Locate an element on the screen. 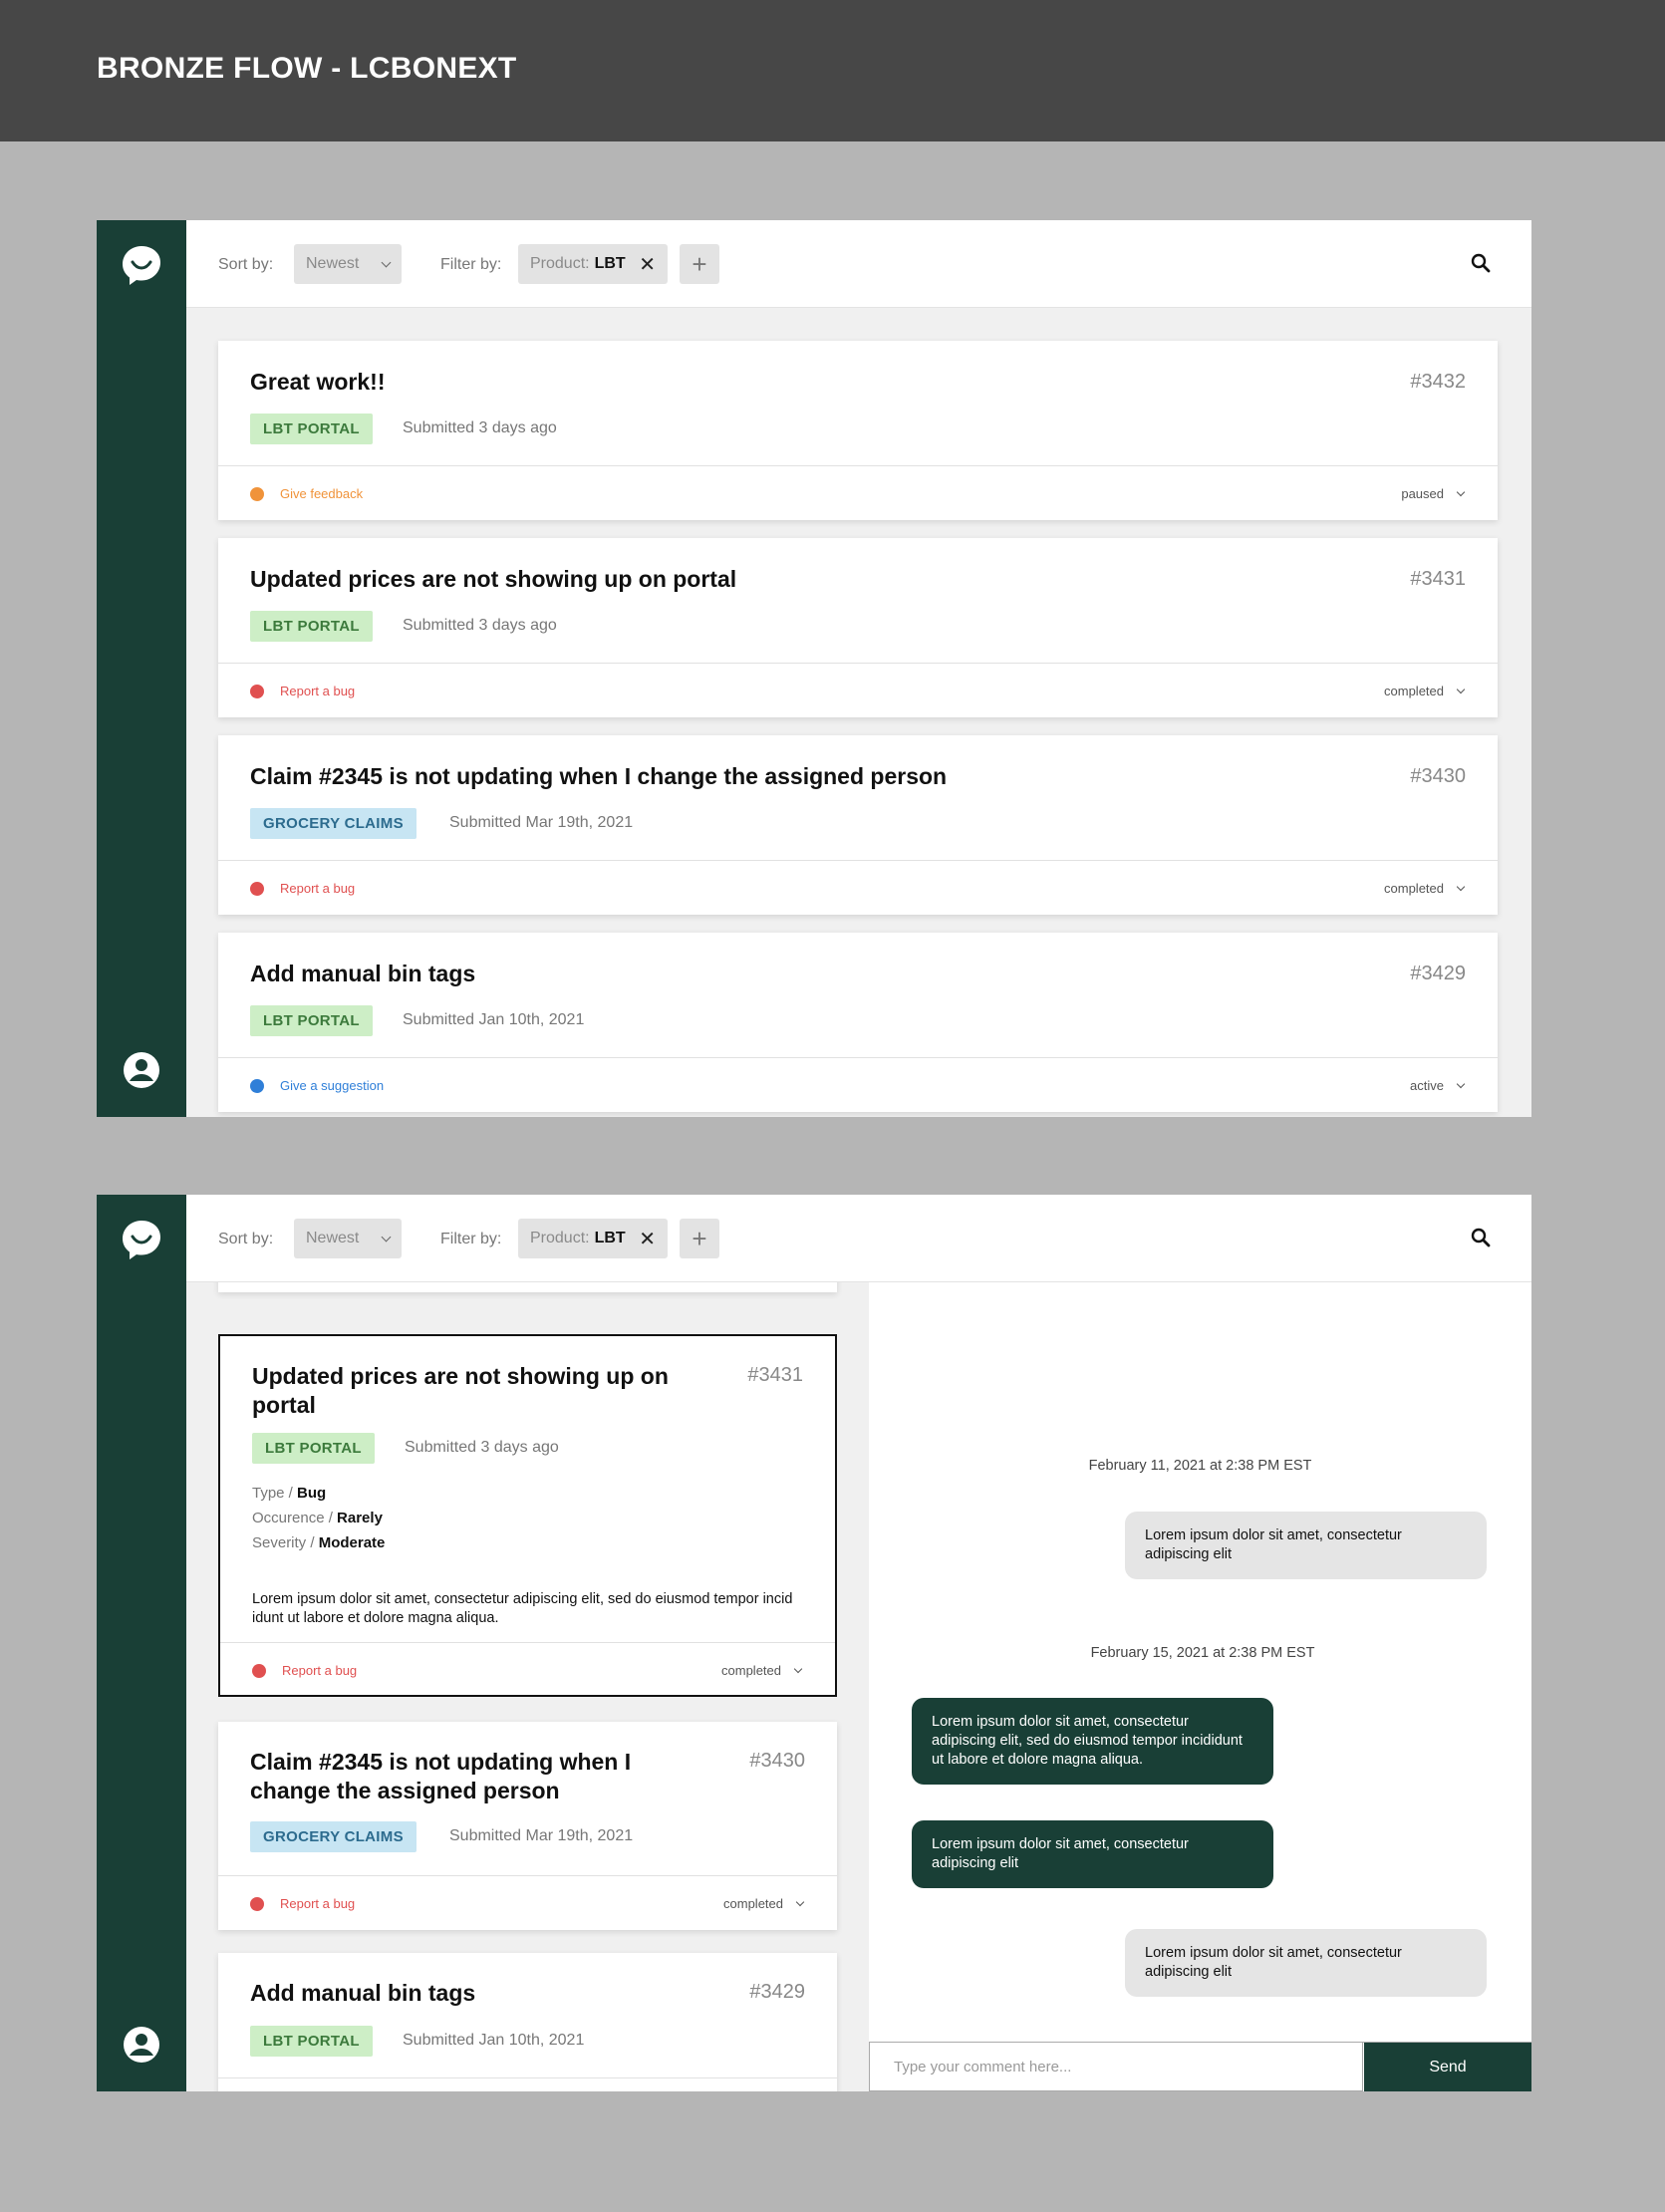 Image resolution: width=1665 pixels, height=2212 pixels. status-value: active is located at coordinates (1427, 1086).